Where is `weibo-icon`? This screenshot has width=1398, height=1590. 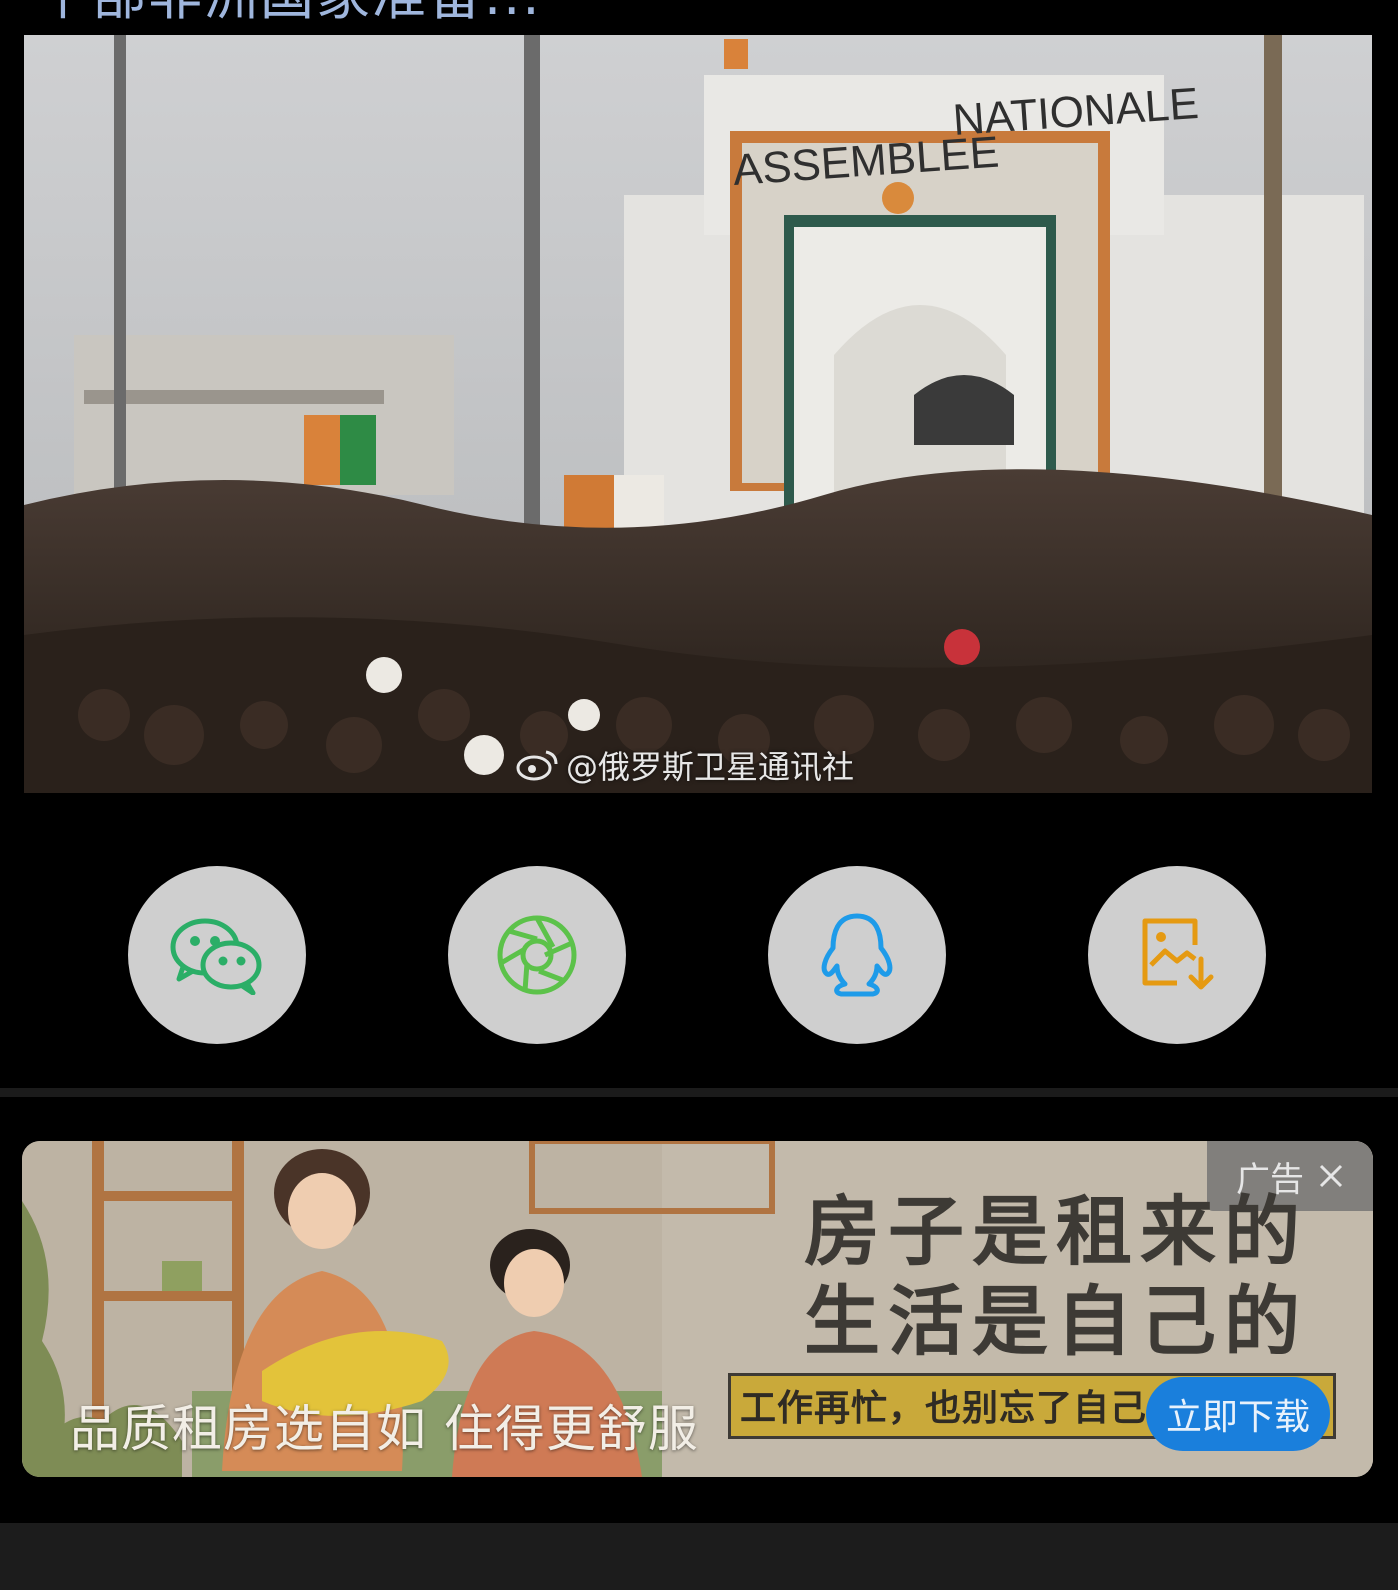 weibo-icon is located at coordinates (537, 765).